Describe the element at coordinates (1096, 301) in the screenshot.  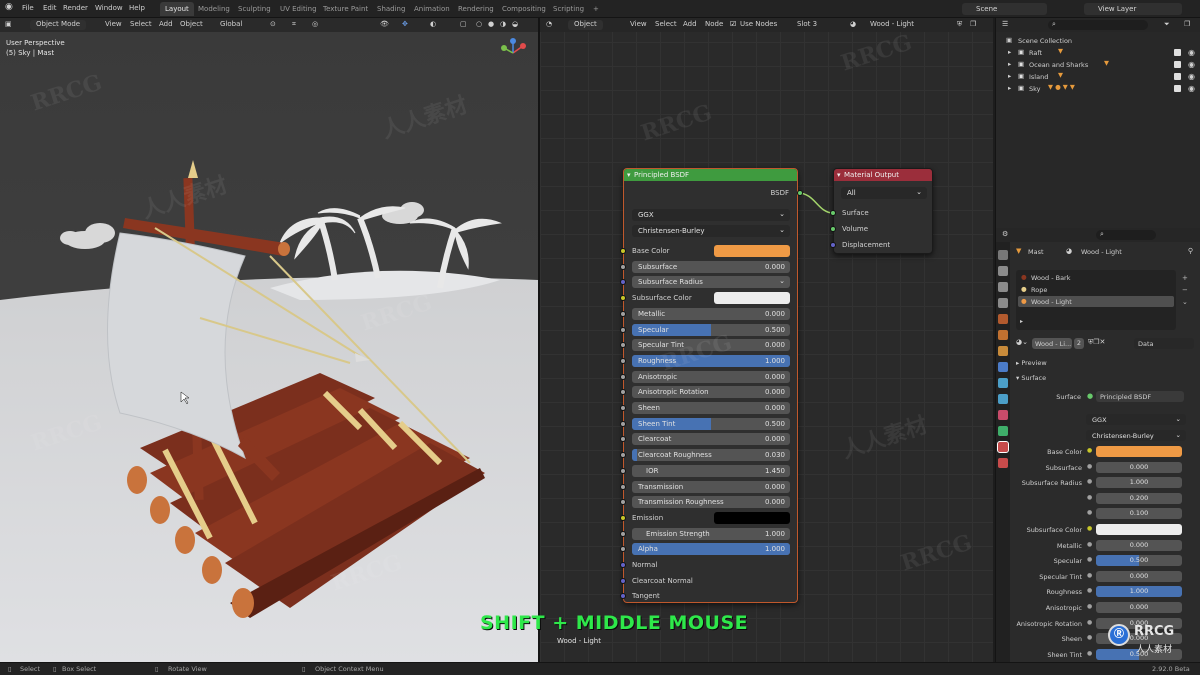
I see `material-slot-active: ● Wood - Light` at that location.